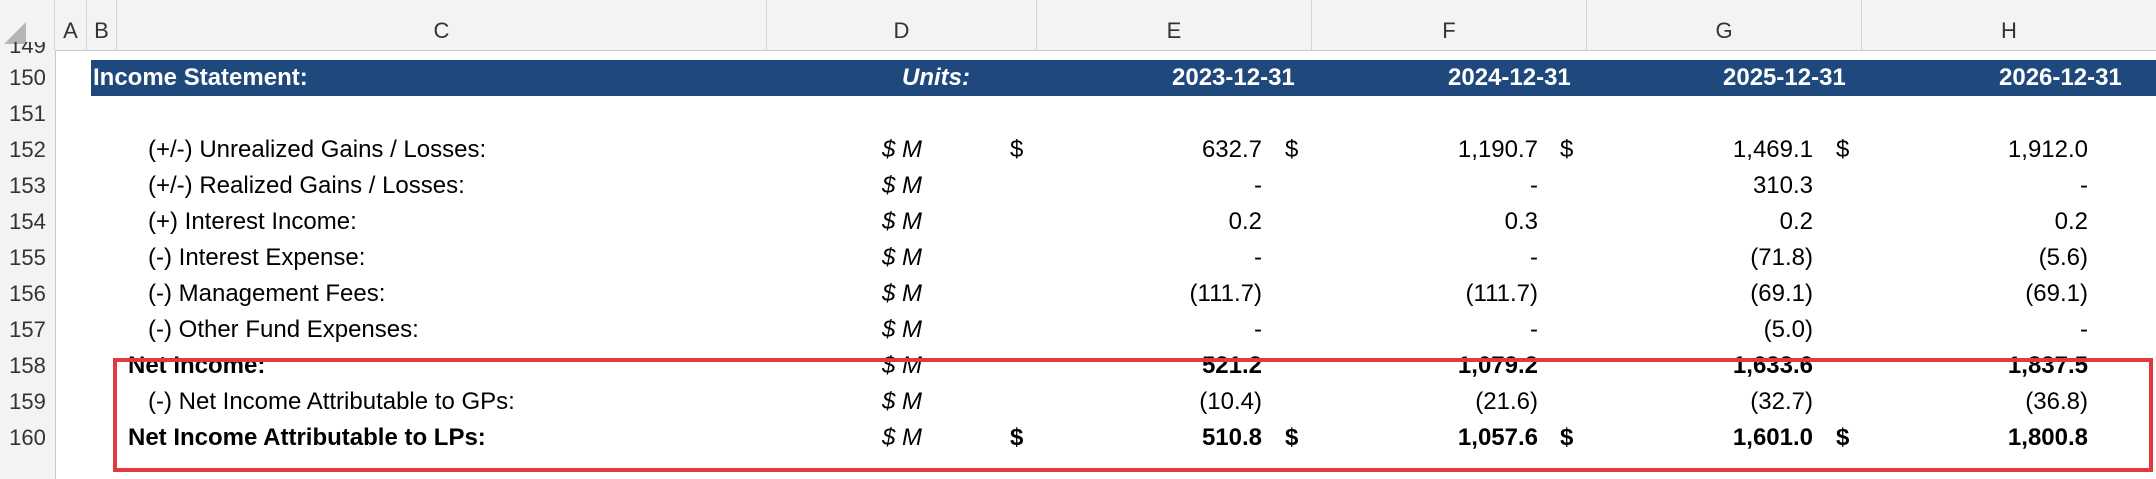 Image resolution: width=2156 pixels, height=479 pixels. What do you see at coordinates (442, 25) in the screenshot?
I see `column-header-c: C` at bounding box center [442, 25].